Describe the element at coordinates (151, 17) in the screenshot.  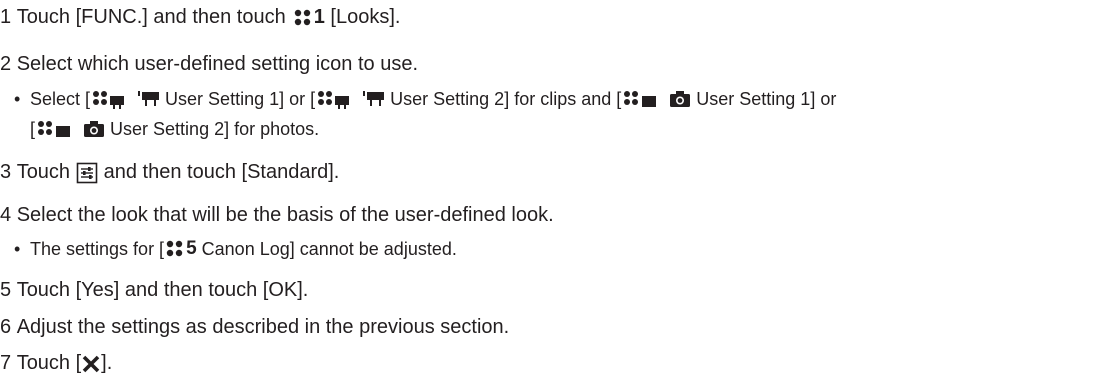
I see `step-text: Touch [FUNC.] and then touch` at that location.